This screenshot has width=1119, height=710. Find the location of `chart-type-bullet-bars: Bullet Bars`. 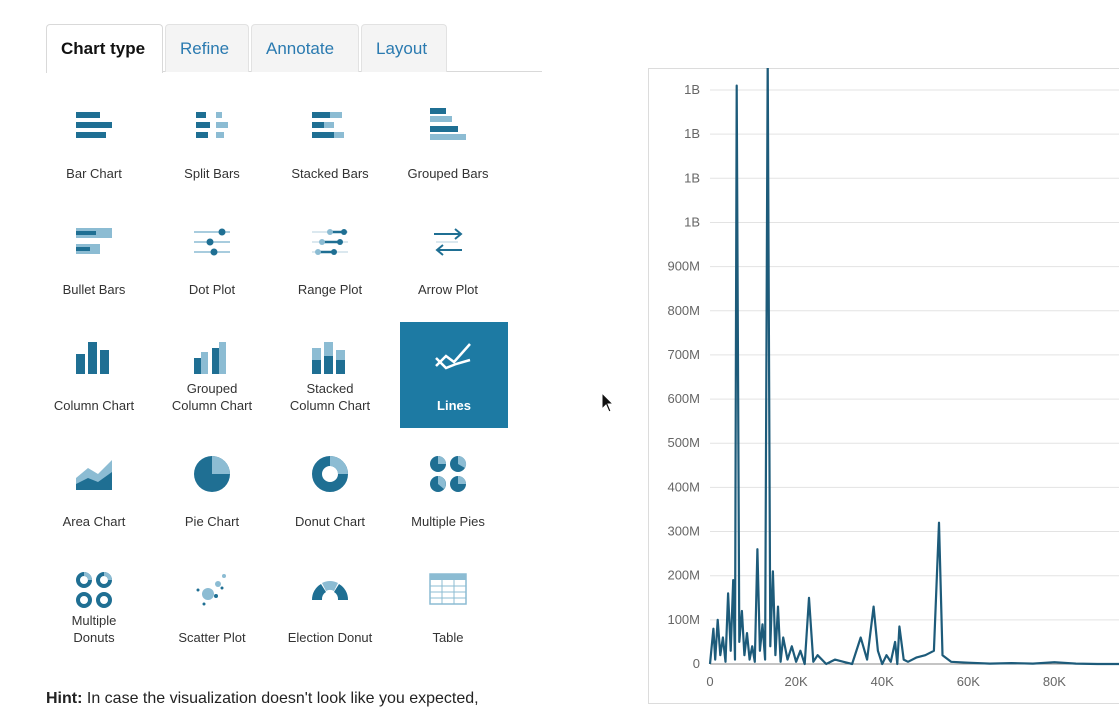

chart-type-bullet-bars: Bullet Bars is located at coordinates (94, 259).